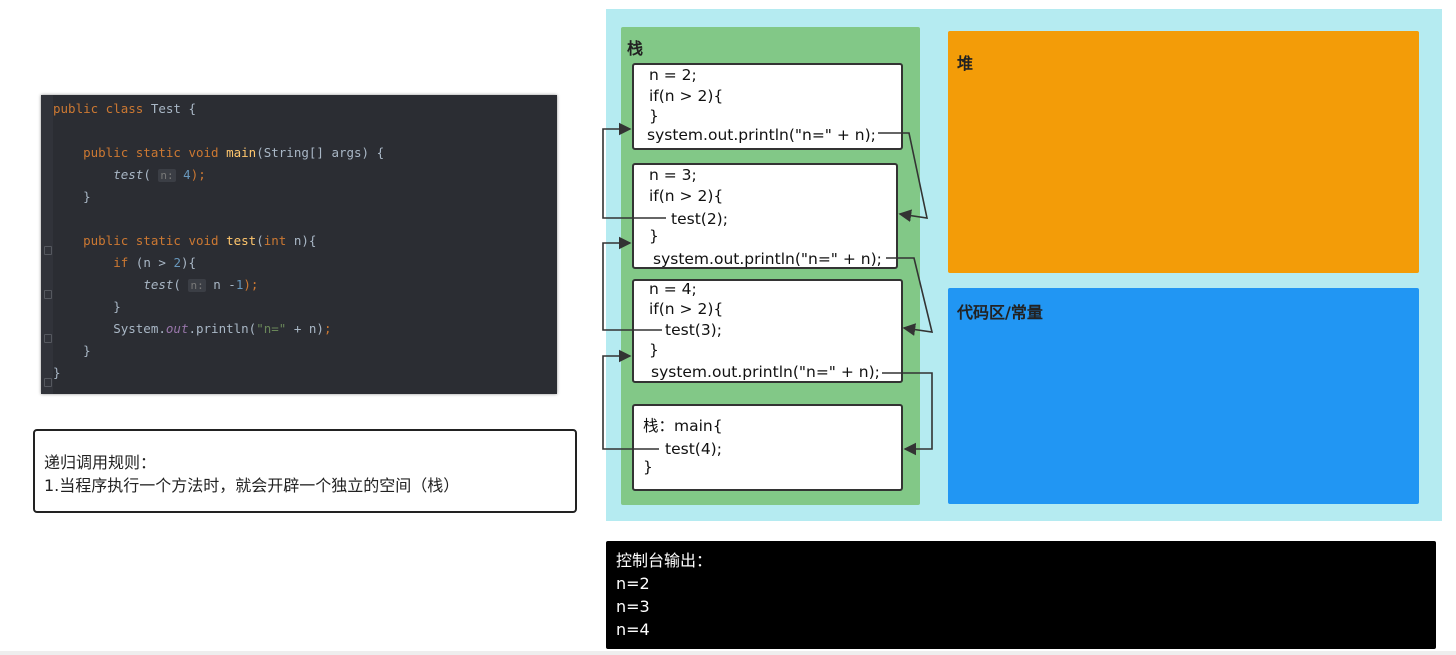 Image resolution: width=1456 pixels, height=655 pixels. Describe the element at coordinates (728, 653) in the screenshot. I see `bottom-divider` at that location.